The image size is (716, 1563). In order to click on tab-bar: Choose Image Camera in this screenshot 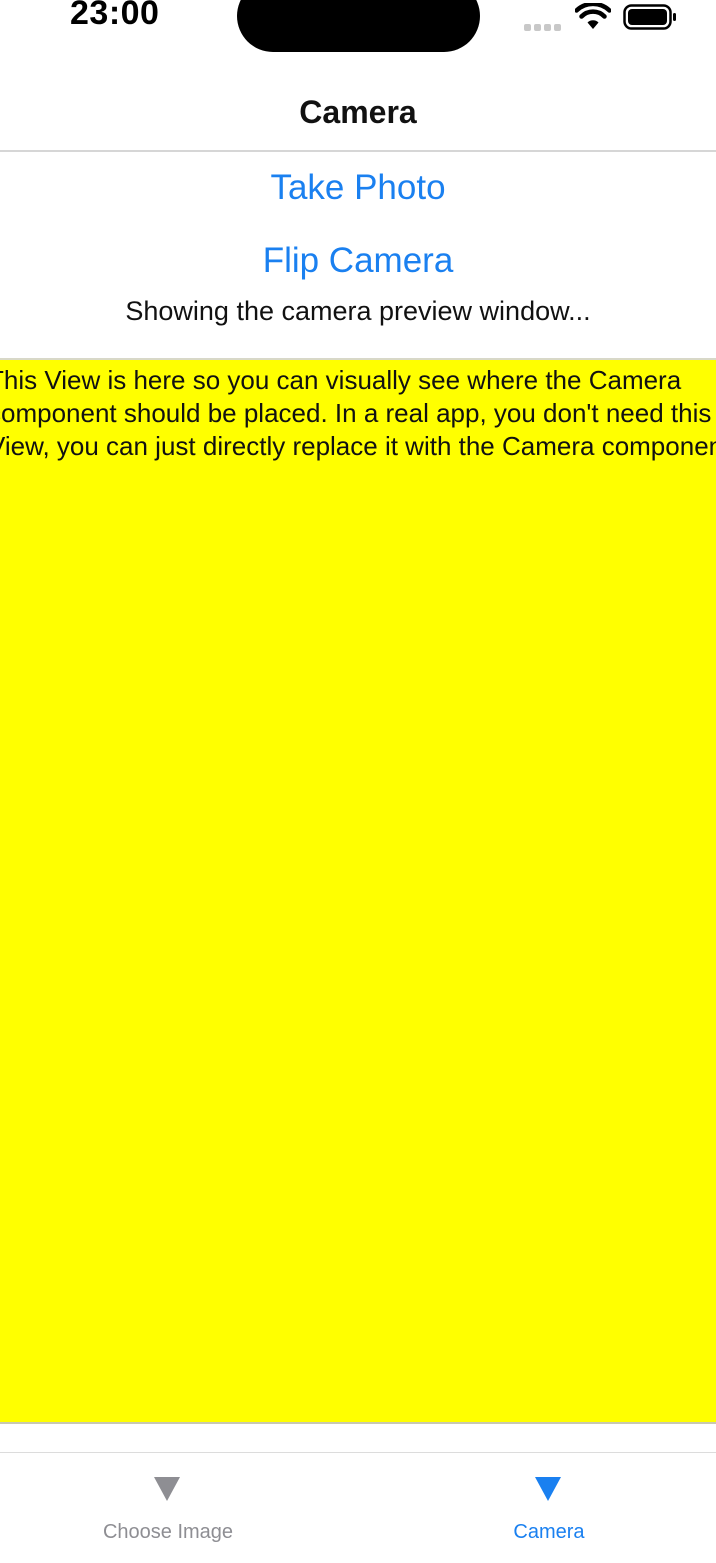, I will do `click(358, 1507)`.